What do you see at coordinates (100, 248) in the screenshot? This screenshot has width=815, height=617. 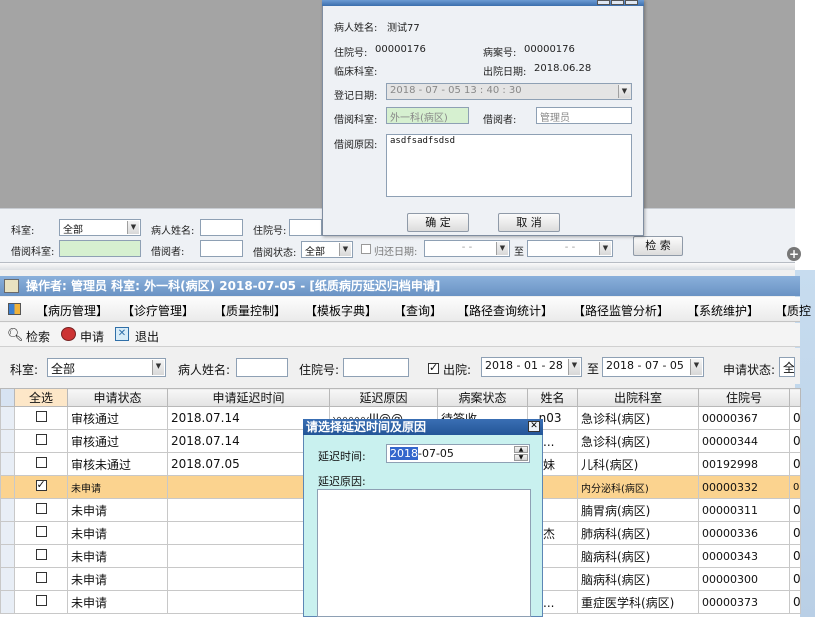 I see `borrow-dept-input` at bounding box center [100, 248].